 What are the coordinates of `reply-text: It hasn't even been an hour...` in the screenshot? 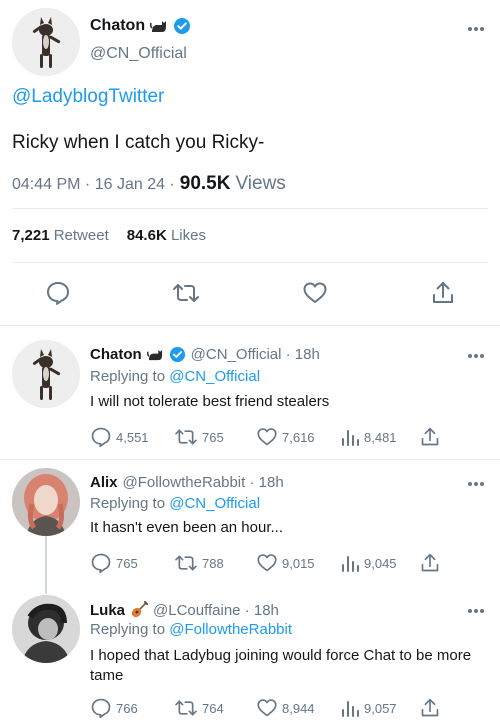 It's located at (187, 527).